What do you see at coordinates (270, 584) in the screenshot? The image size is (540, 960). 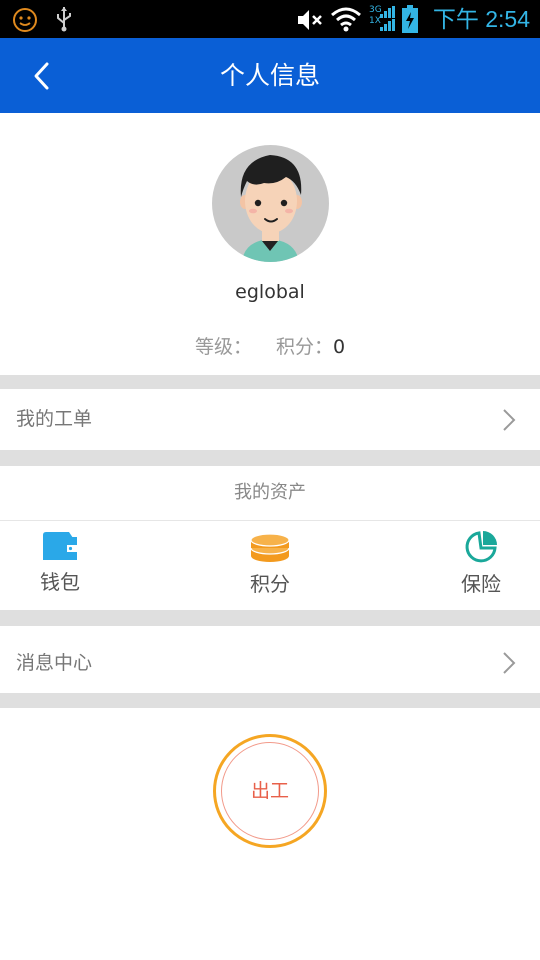 I see `points-label: 积分` at bounding box center [270, 584].